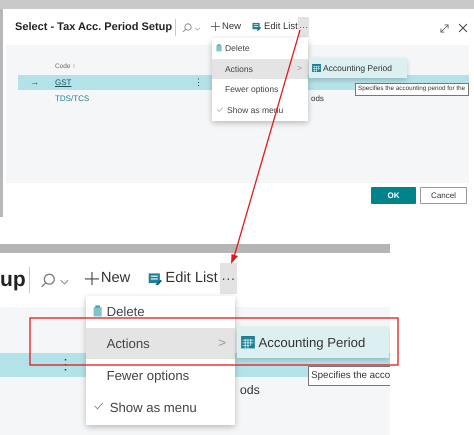 The height and width of the screenshot is (435, 474). What do you see at coordinates (161, 406) in the screenshot?
I see `menu-item: Show as menu` at bounding box center [161, 406].